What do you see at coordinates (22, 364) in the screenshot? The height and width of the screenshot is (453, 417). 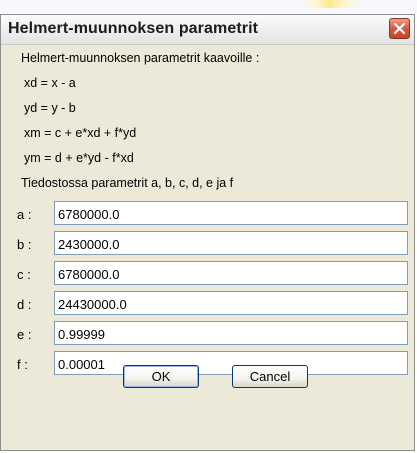 I see `label-f: f :` at bounding box center [22, 364].